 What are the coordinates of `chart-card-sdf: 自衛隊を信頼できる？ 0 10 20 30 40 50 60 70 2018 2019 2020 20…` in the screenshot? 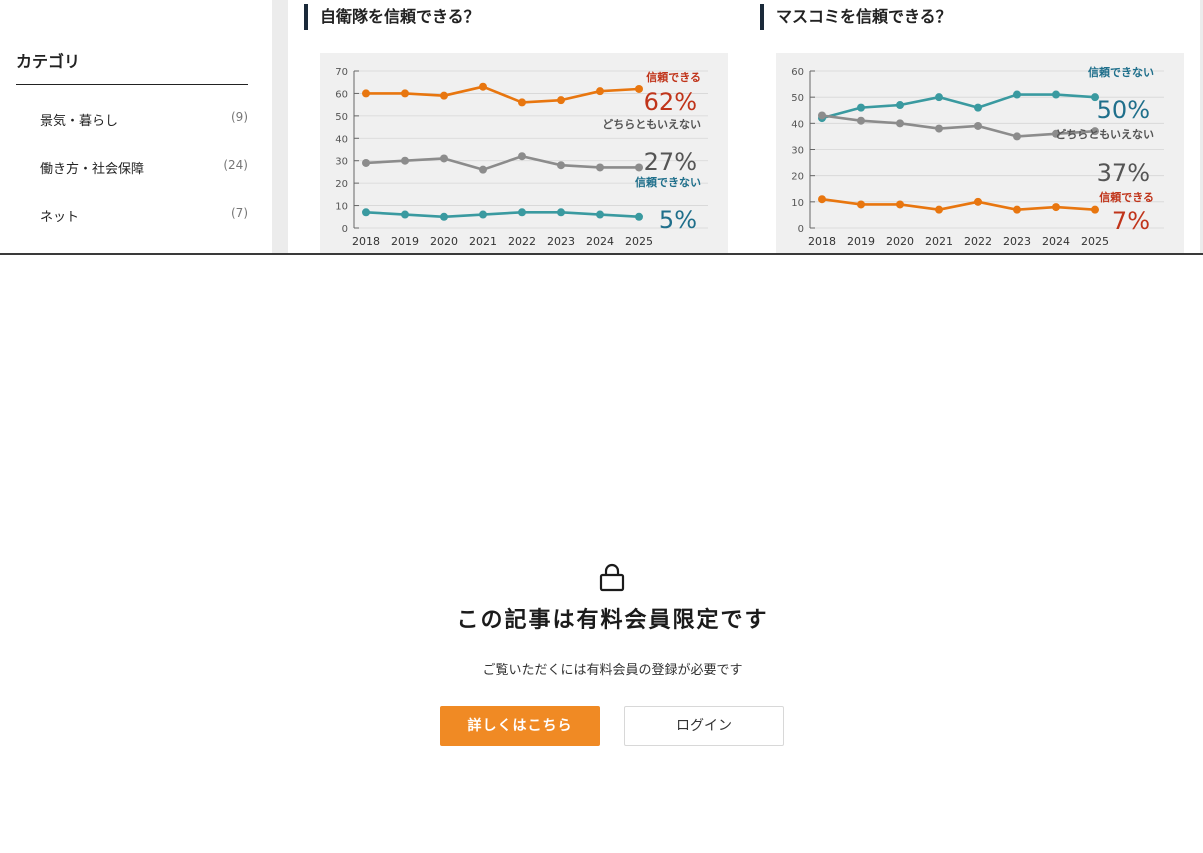 It's located at (516, 126).